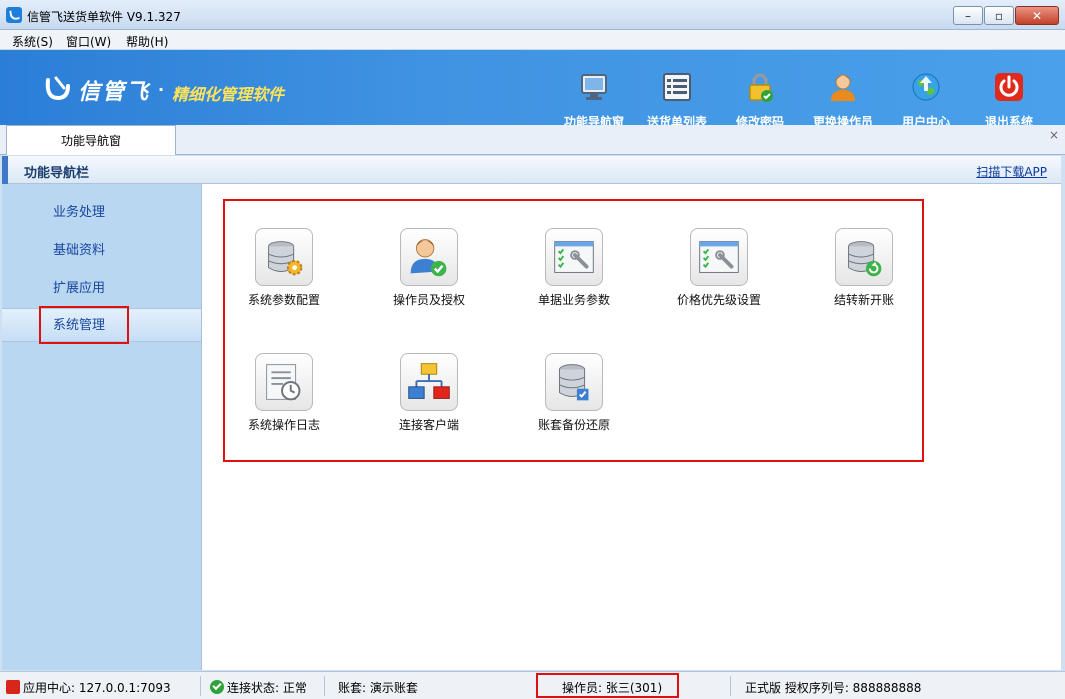 This screenshot has width=1065, height=699. What do you see at coordinates (114, 92) in the screenshot?
I see `brand-name: 信管飞` at bounding box center [114, 92].